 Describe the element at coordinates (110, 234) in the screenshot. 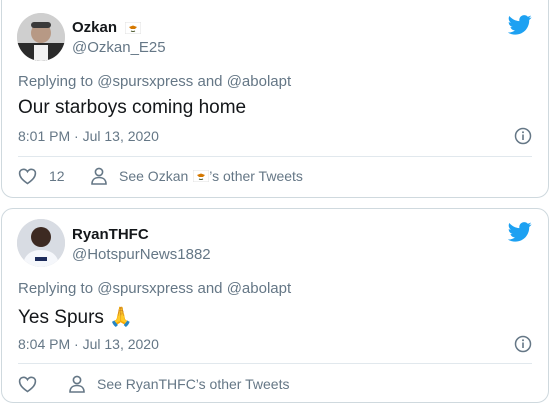

I see `display-name: RyanTHFC` at that location.